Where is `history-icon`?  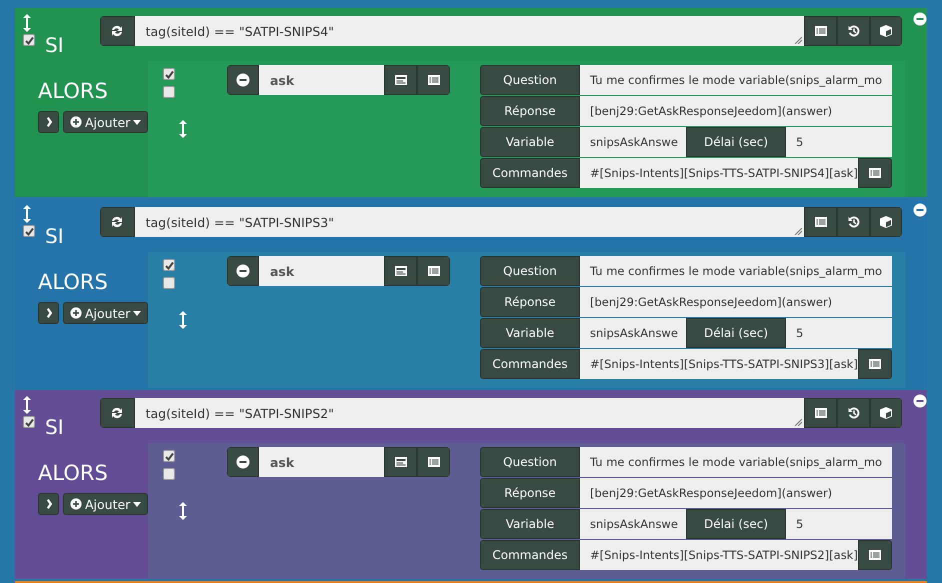
history-icon is located at coordinates (853, 31).